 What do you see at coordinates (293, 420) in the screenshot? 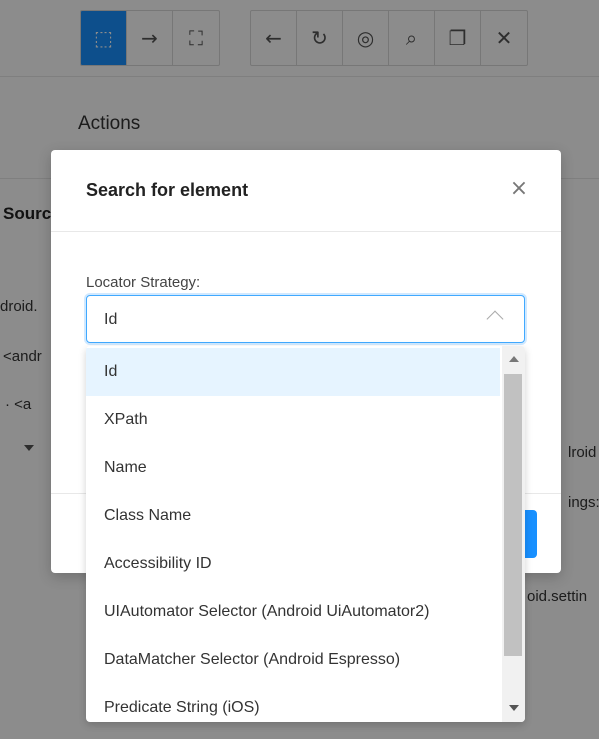
I see `dropdown-option: XPath` at bounding box center [293, 420].